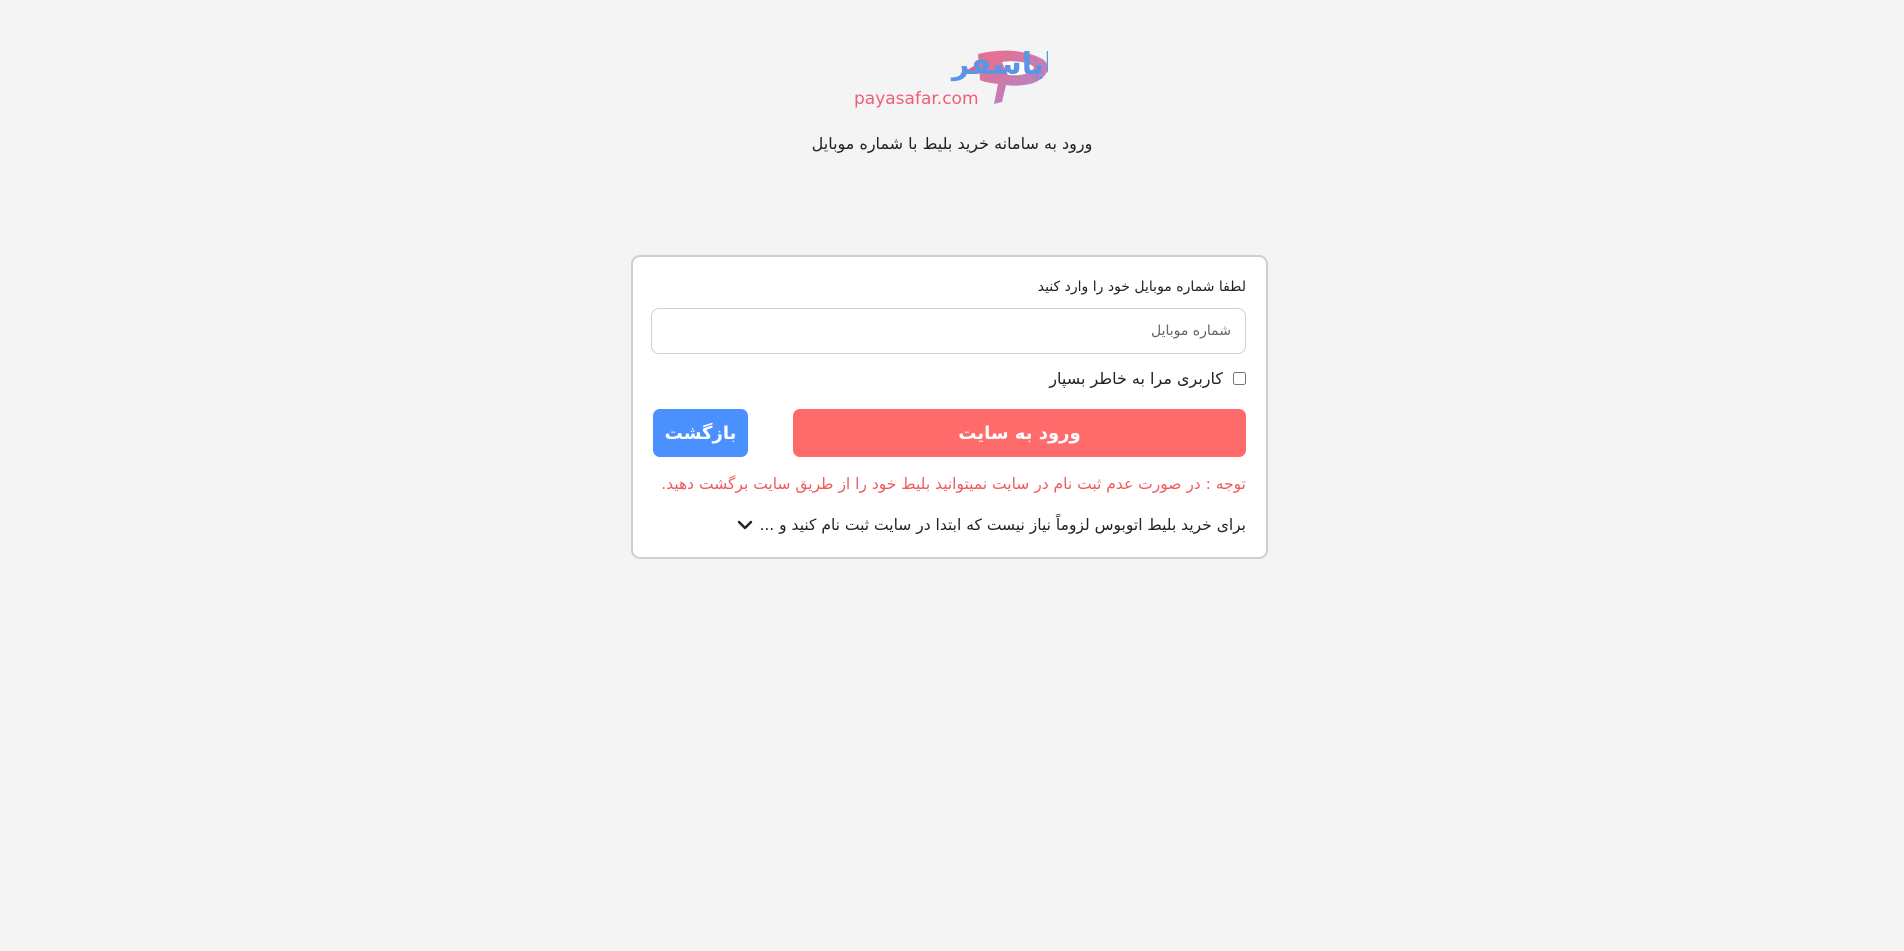  What do you see at coordinates (948, 331) in the screenshot?
I see `phone-input` at bounding box center [948, 331].